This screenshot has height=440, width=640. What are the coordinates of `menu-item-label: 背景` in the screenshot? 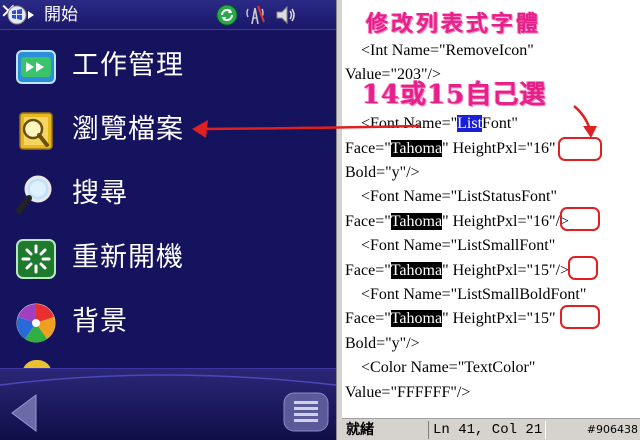 It's located at (100, 321).